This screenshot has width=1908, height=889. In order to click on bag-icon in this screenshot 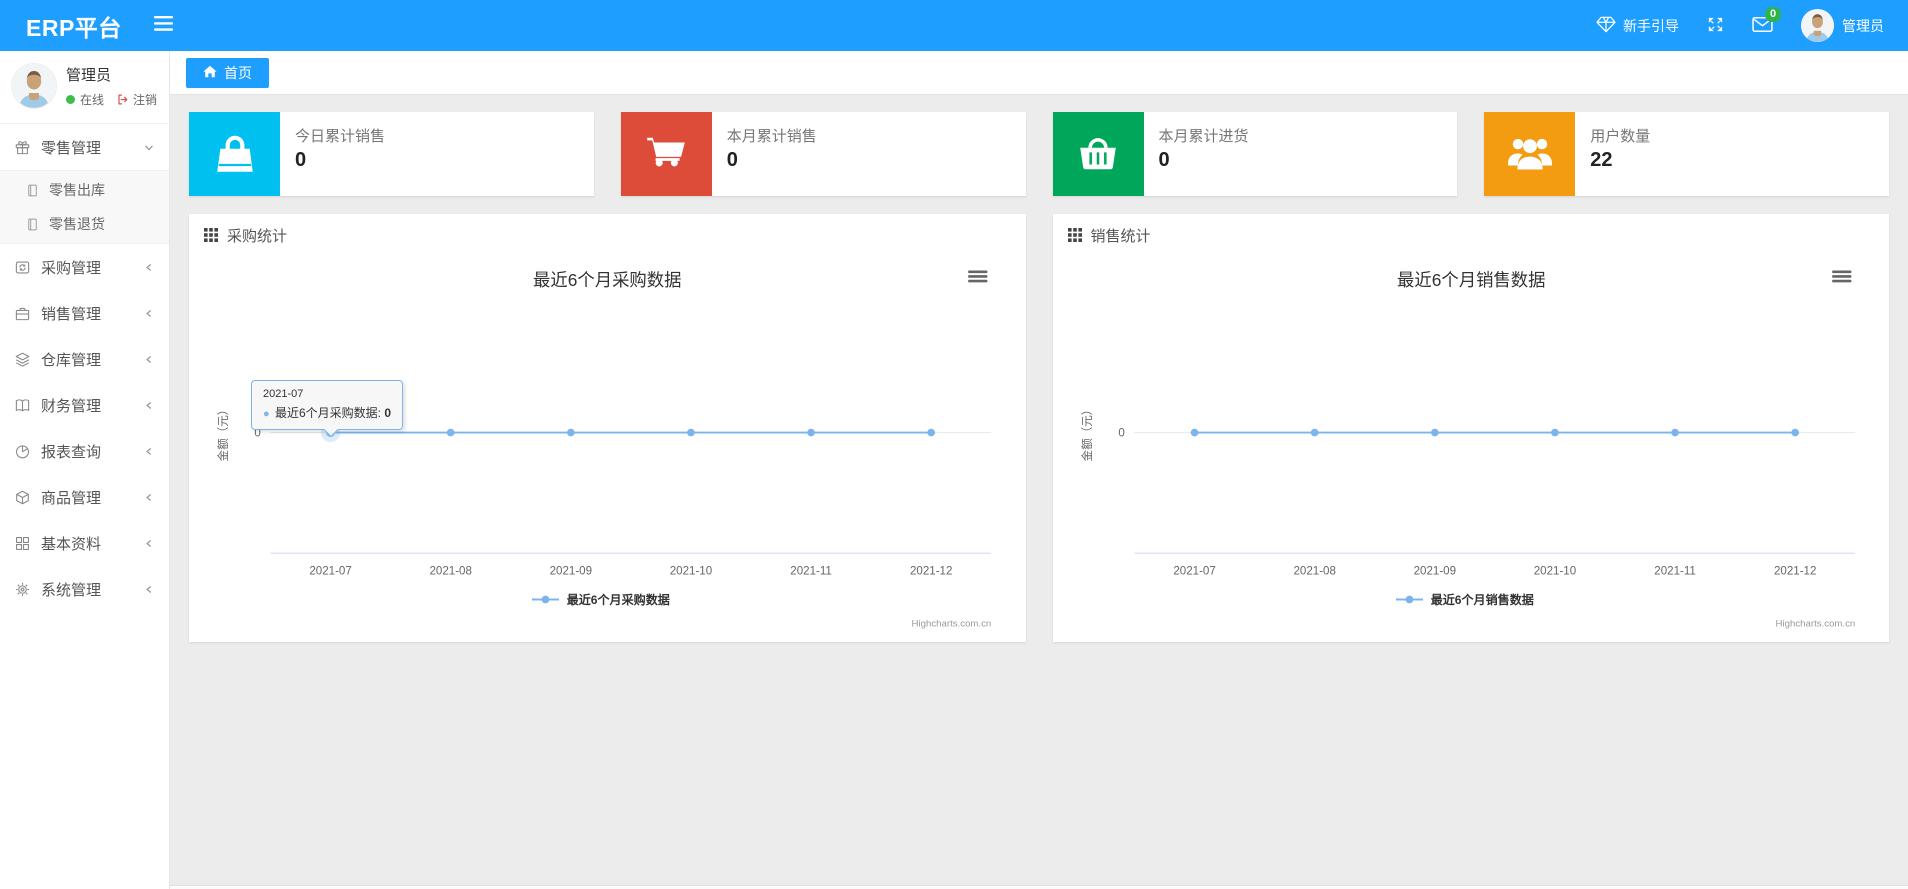, I will do `click(234, 154)`.